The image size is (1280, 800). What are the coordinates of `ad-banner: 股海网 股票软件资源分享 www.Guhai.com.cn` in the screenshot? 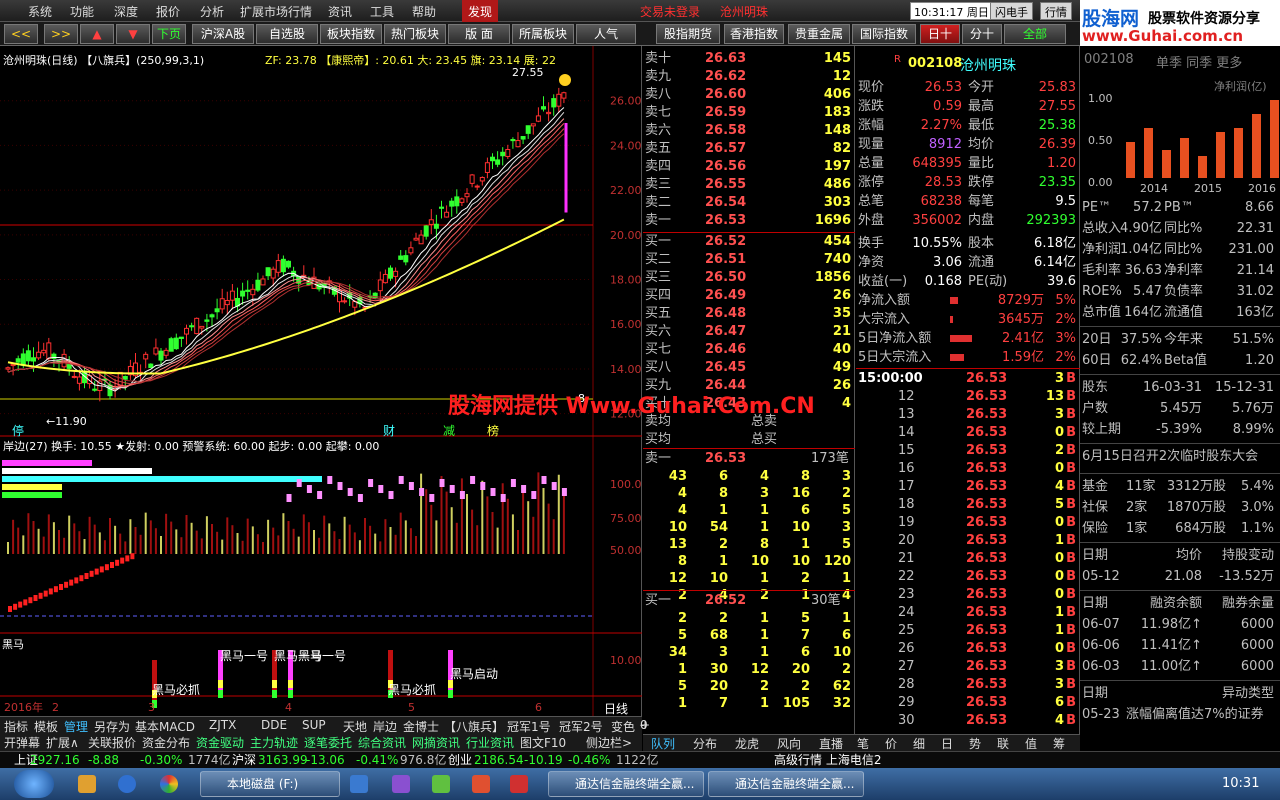 It's located at (1180, 23).